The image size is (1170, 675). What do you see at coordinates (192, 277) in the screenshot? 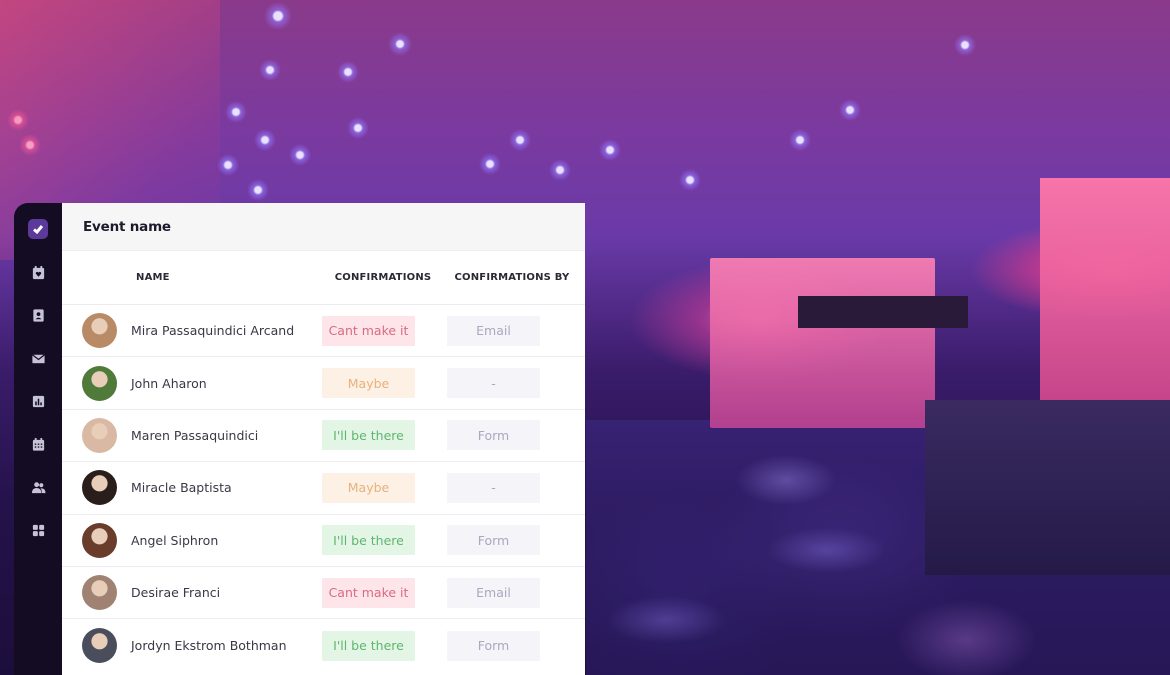
I see `column-header-name: NAME` at bounding box center [192, 277].